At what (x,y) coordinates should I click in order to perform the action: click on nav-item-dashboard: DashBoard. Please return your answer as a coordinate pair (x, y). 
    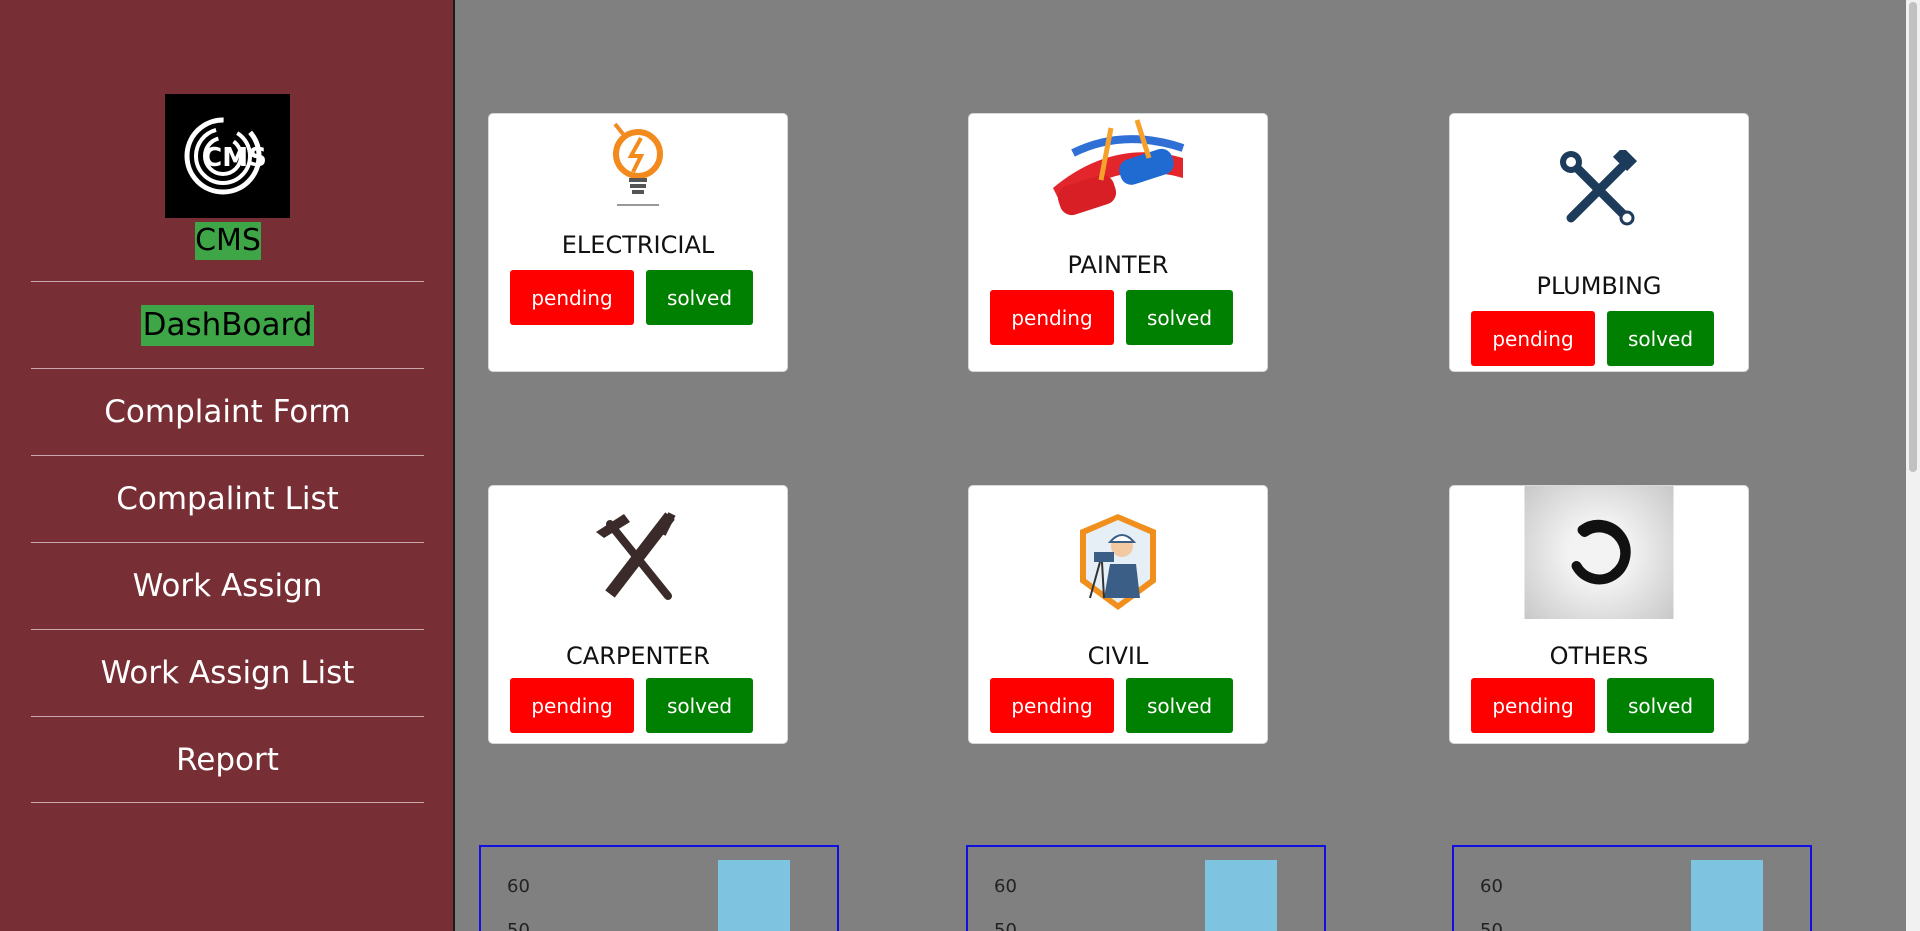
    Looking at the image, I should click on (227, 324).